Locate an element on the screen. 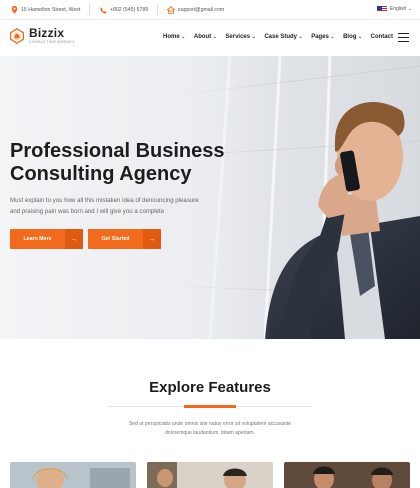  address-text: 15 Hamelton Street, West is located at coordinates (51, 10).